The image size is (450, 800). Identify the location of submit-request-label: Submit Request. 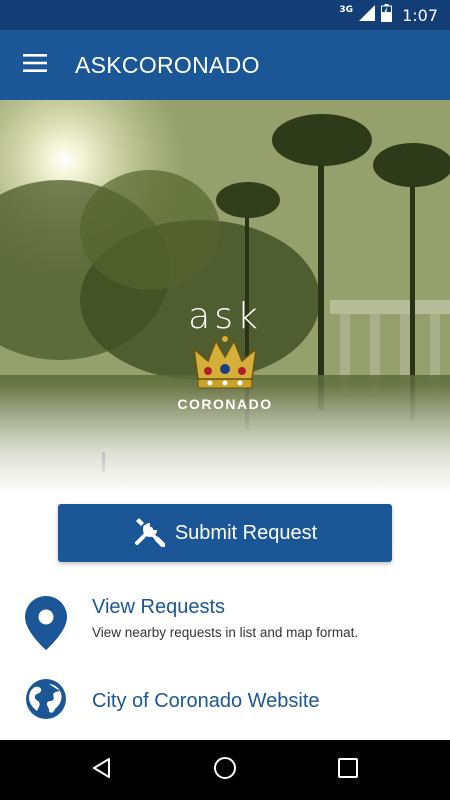
(246, 532).